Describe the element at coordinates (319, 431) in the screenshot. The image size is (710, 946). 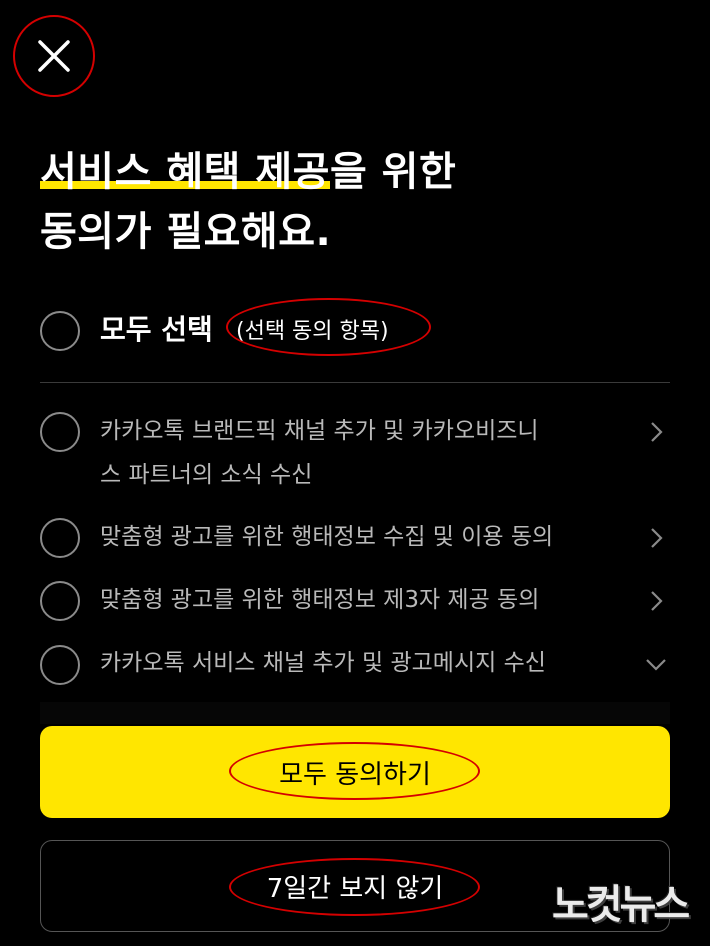
I see `consent-item-label-1-line1: 카카오톡 브랜드픽 채널 추가 및 카카오비즈니` at that location.